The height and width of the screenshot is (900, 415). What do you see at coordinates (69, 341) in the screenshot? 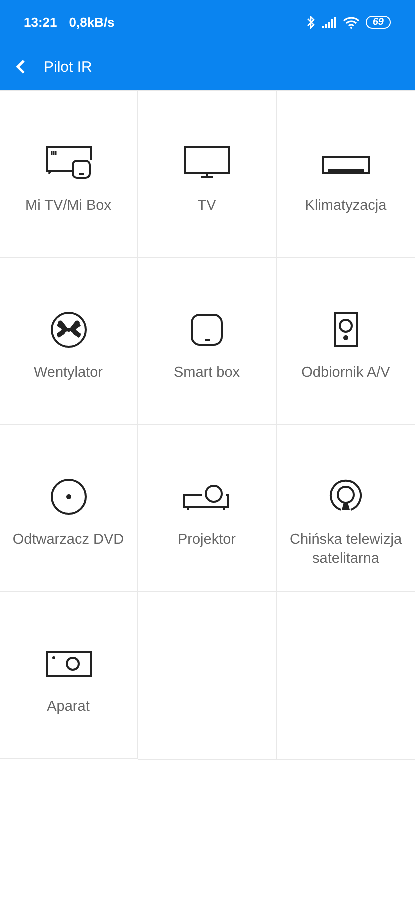
I see `device-tile: Wentylator` at bounding box center [69, 341].